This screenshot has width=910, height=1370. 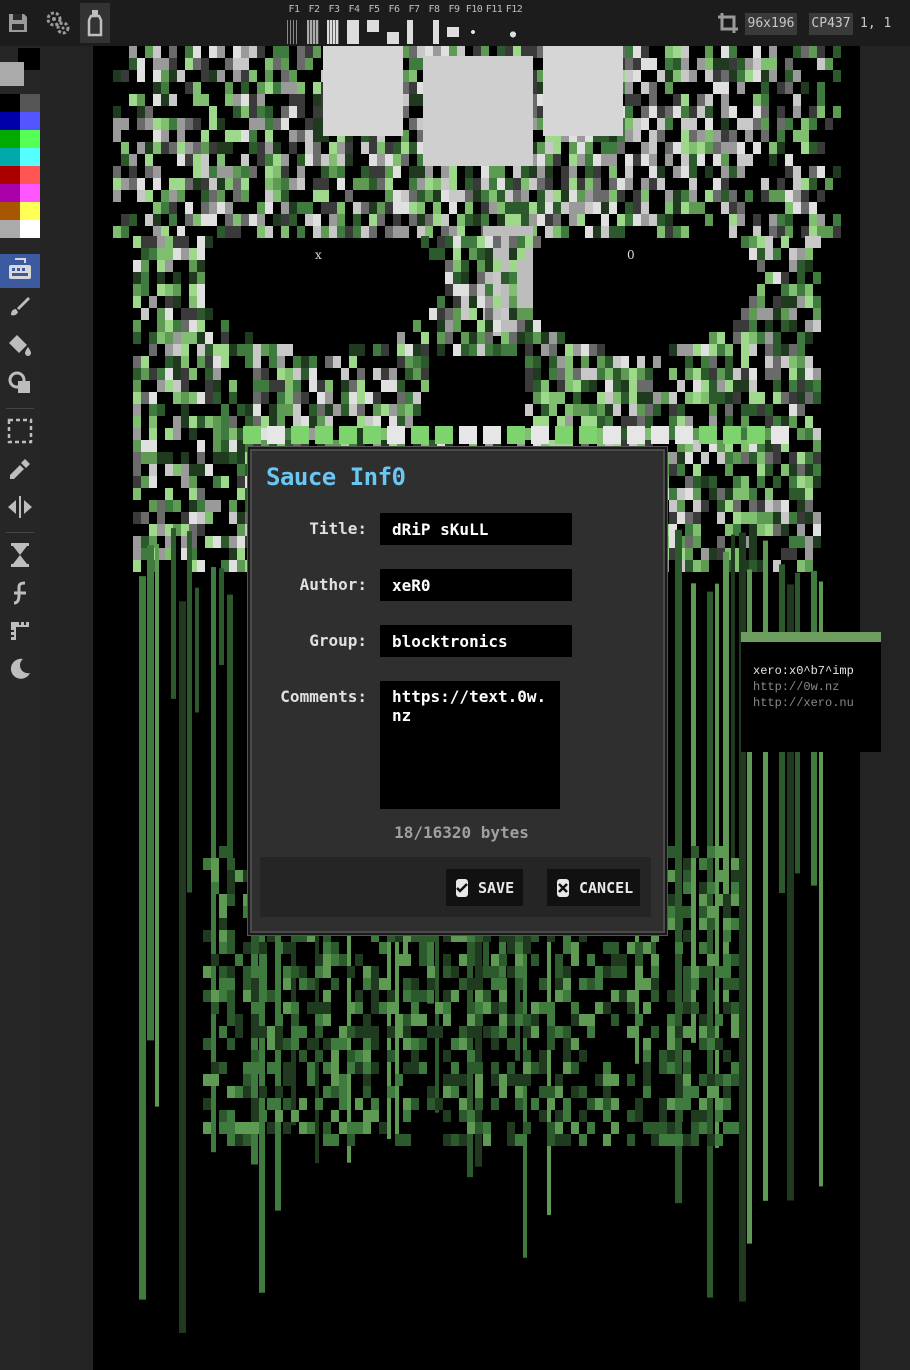 I want to click on fkey-f1: F1, so click(x=294, y=24).